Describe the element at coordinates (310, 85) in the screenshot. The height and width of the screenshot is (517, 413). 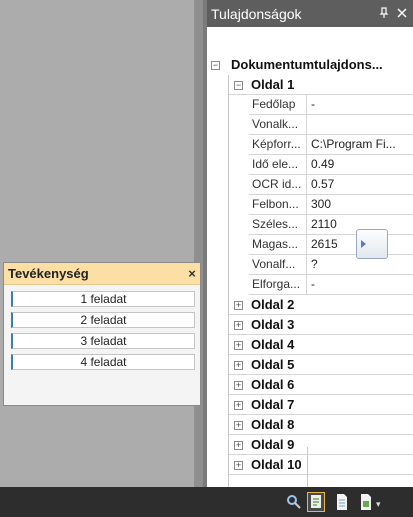
I see `page-1-group: − Oldal 1` at that location.